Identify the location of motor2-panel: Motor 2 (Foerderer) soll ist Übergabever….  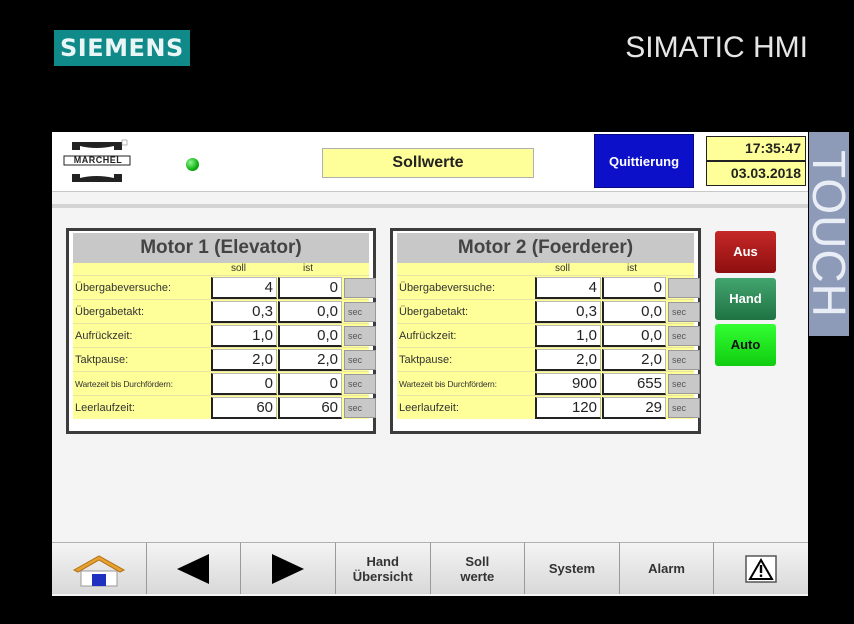
(545, 331).